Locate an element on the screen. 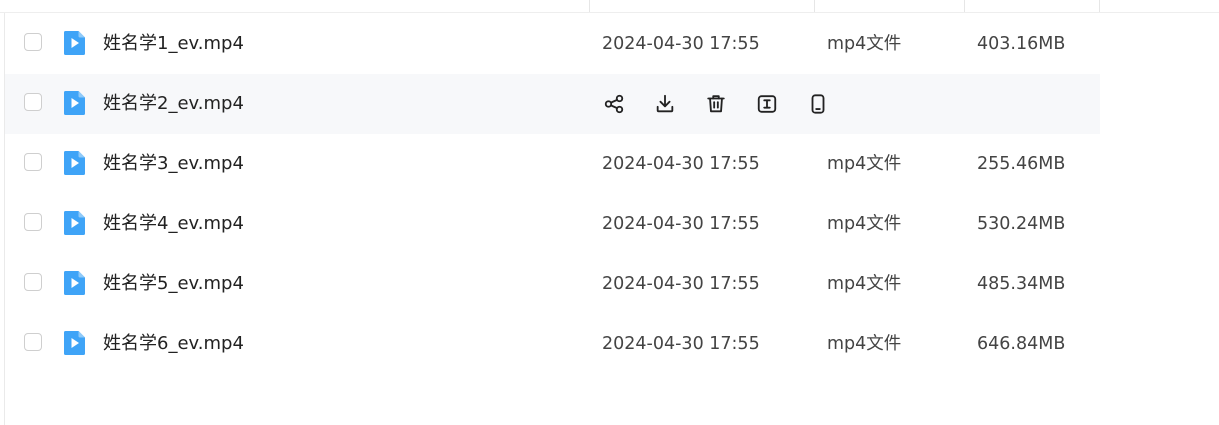 This screenshot has width=1219, height=425. file-row: 姓名学5_ev.mp4 2024-04-30 17:55 mp4文件 485.34MB is located at coordinates (552, 284).